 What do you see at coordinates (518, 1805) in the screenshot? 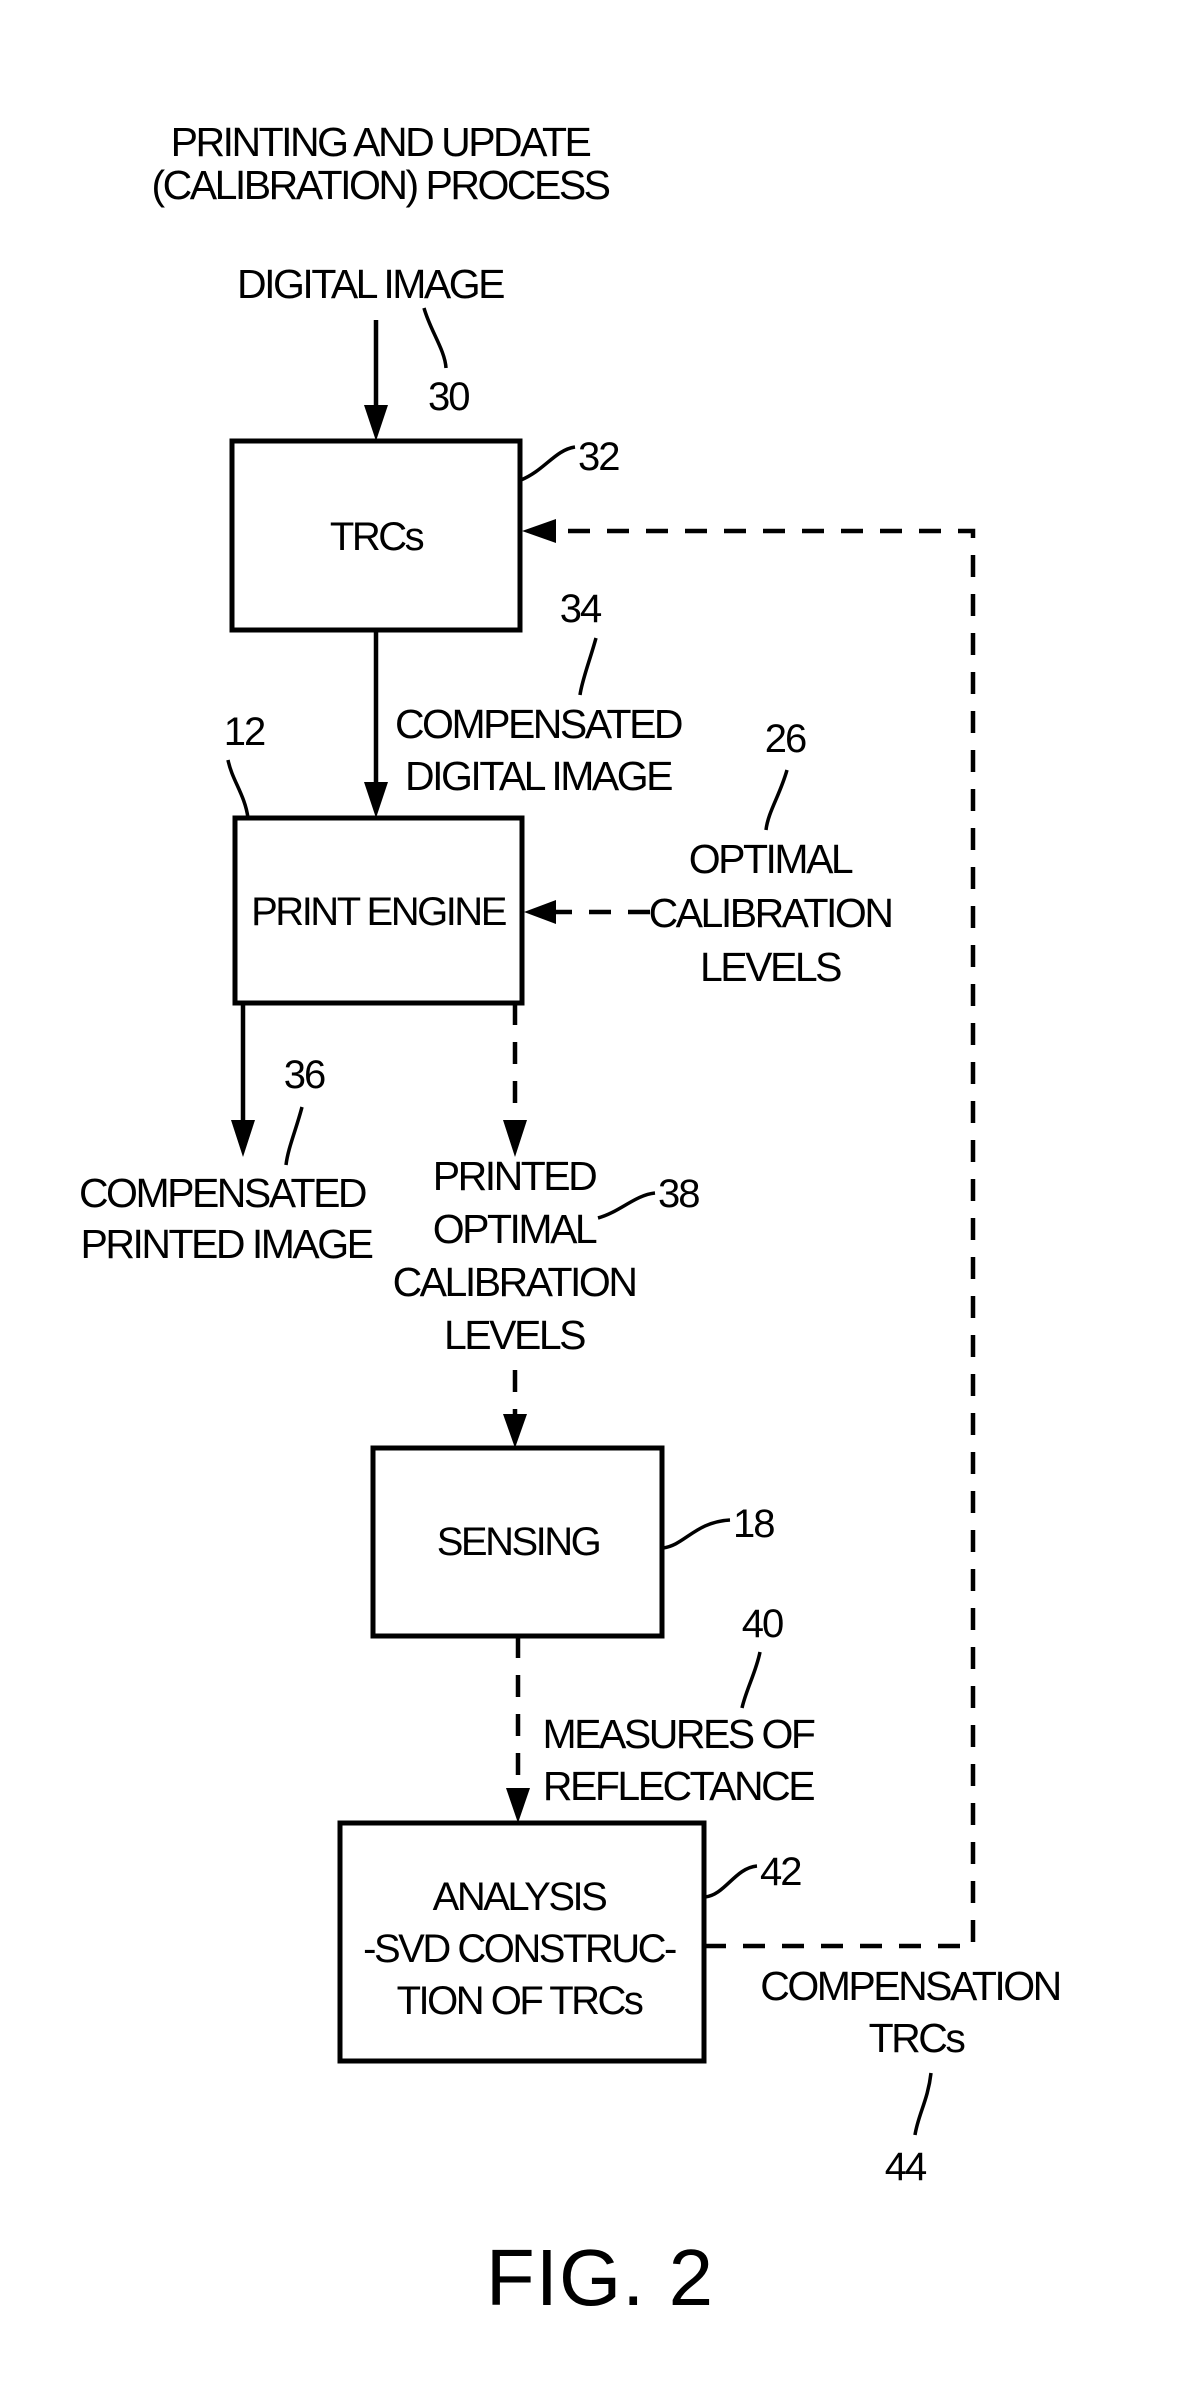
I see `arrowhead-sensing-to-analysis` at bounding box center [518, 1805].